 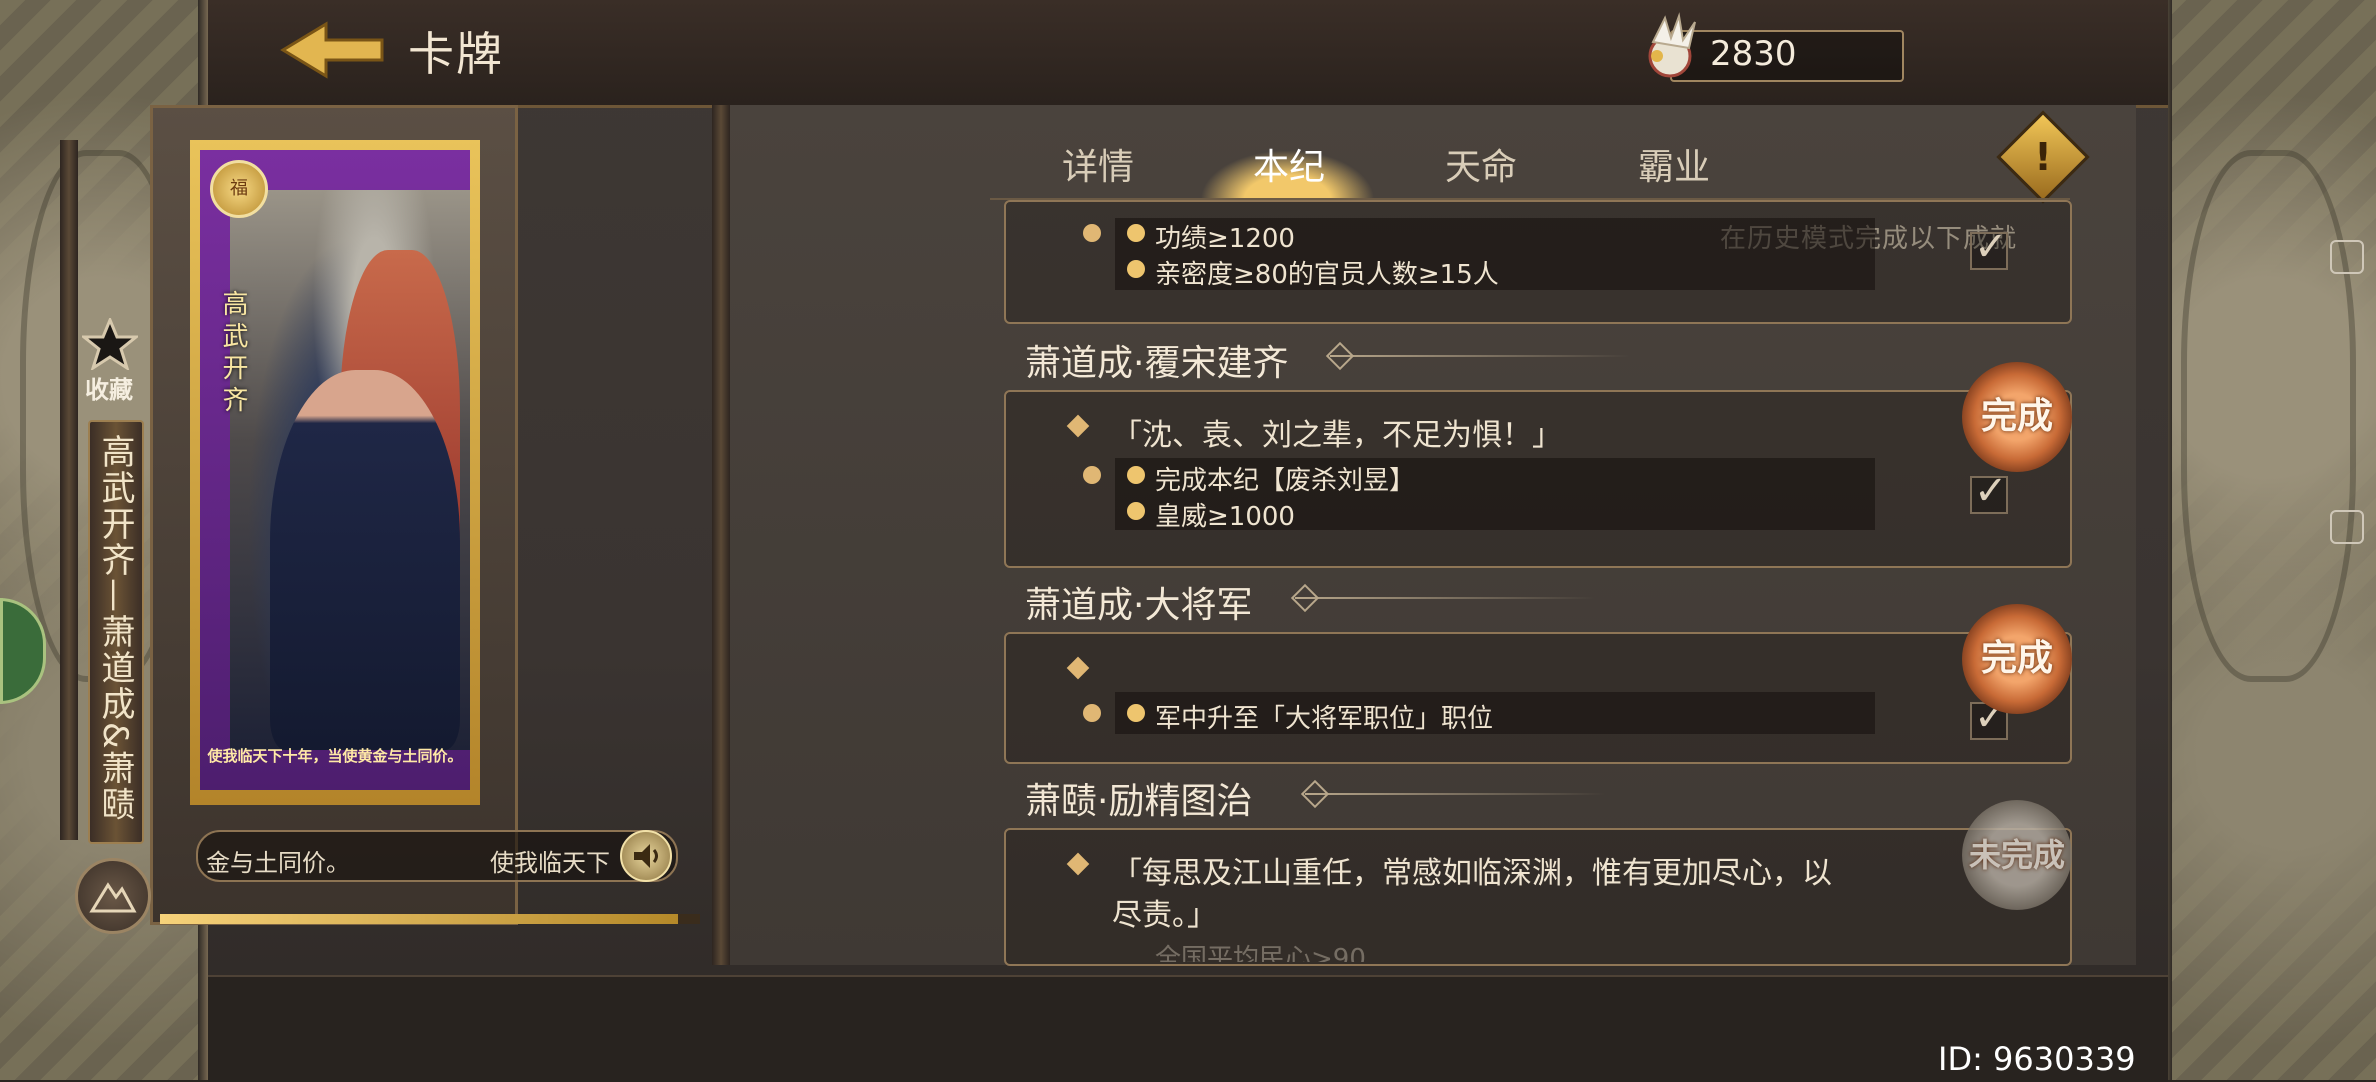 I want to click on player-id: ID: 9630339, so click(x=2037, y=1059).